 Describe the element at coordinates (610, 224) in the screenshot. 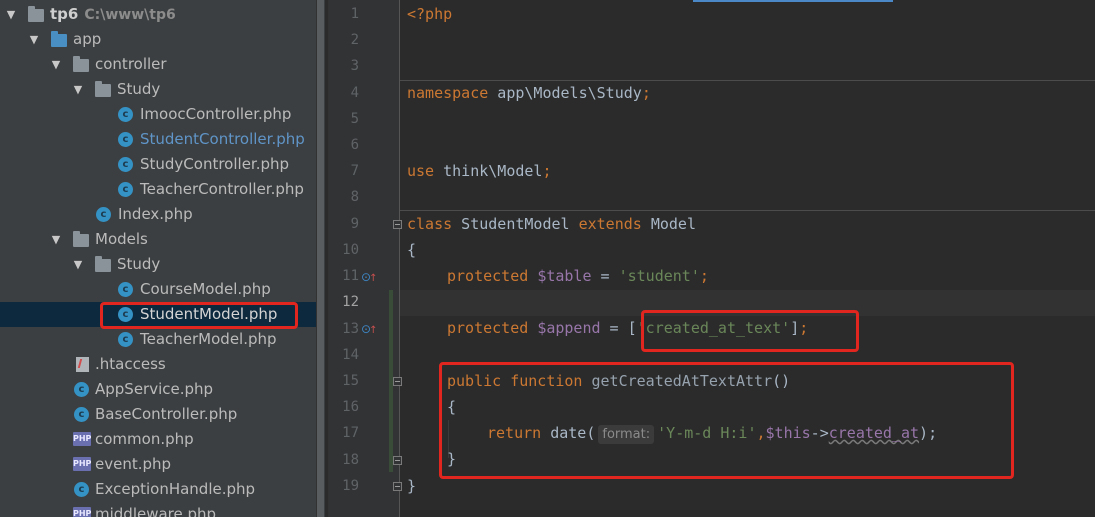

I see `code-token: extends` at that location.